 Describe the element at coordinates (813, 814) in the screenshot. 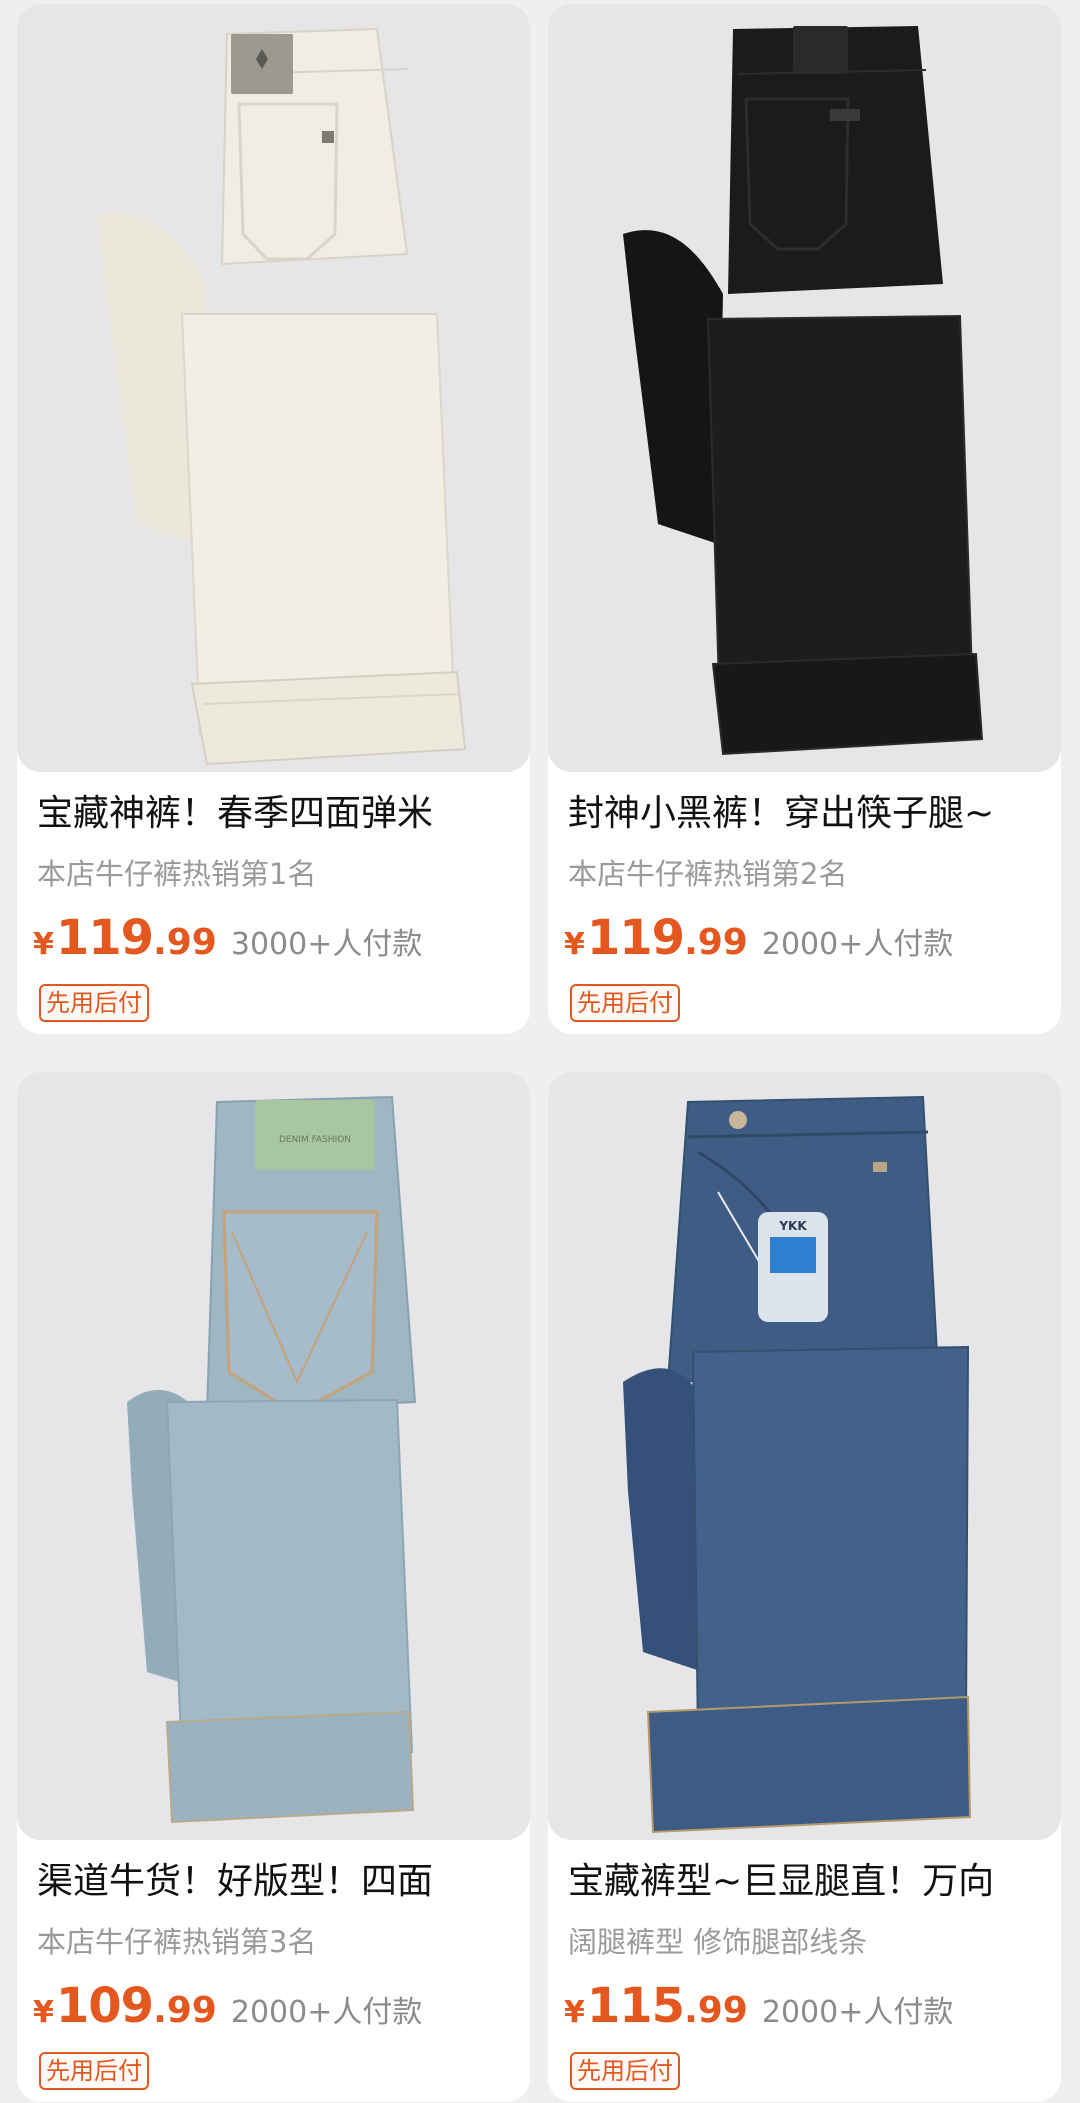

I see `product-title: 封神小黑裤！穿出筷子腿~` at that location.